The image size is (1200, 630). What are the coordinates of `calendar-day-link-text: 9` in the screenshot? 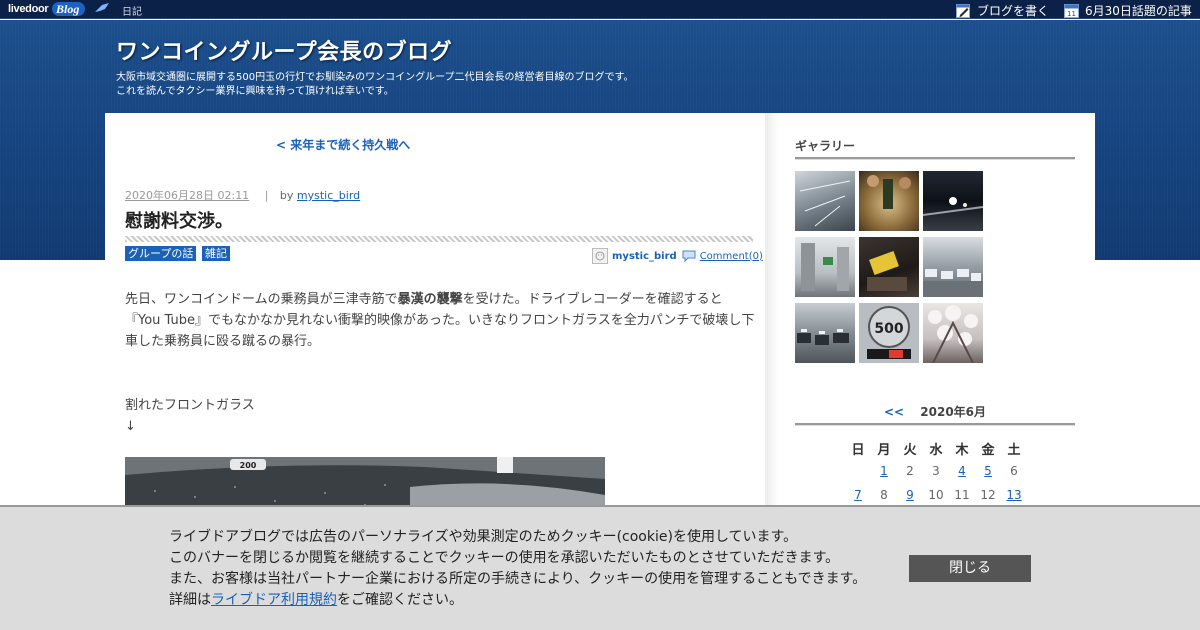 It's located at (910, 495).